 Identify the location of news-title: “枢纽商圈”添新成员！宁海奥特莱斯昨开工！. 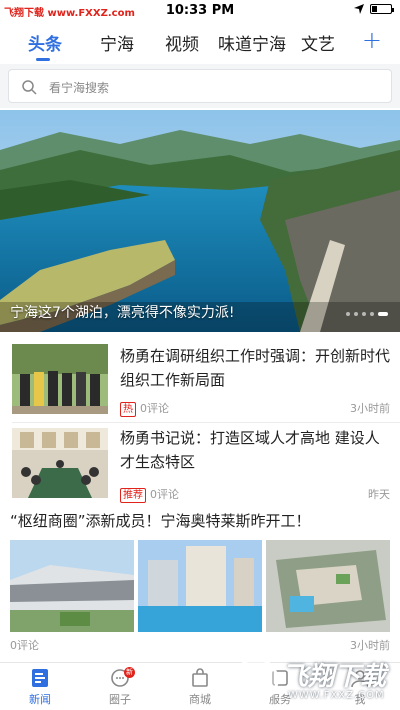
(160, 521).